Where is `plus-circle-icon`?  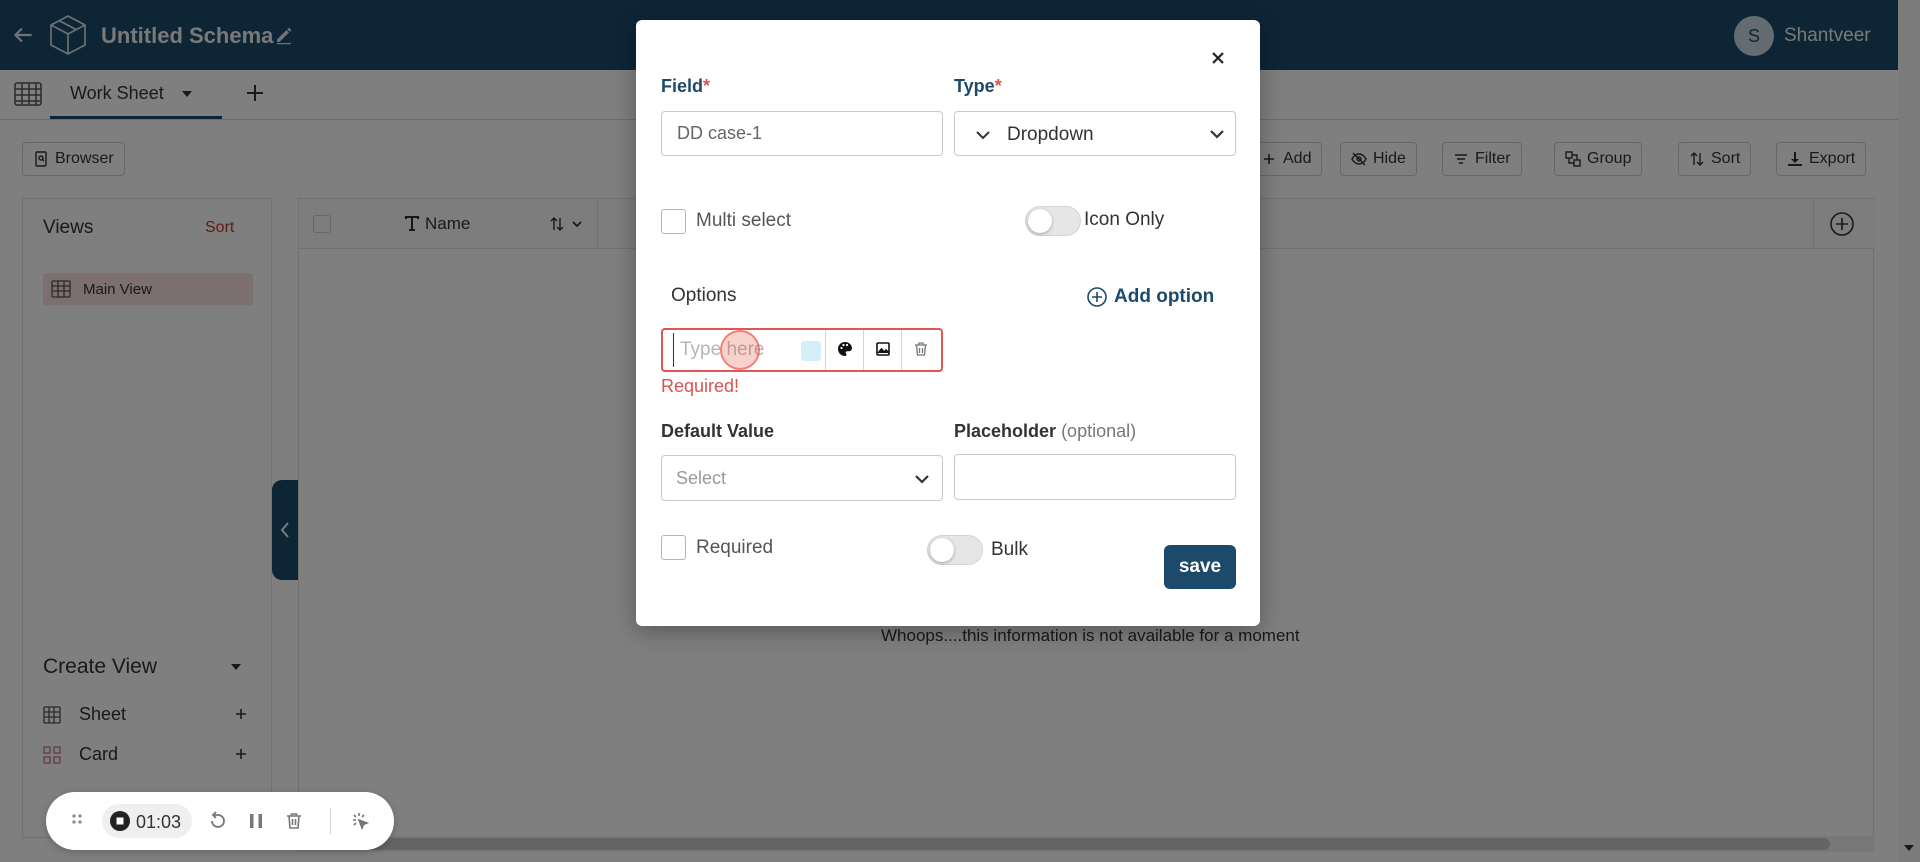 plus-circle-icon is located at coordinates (1097, 297).